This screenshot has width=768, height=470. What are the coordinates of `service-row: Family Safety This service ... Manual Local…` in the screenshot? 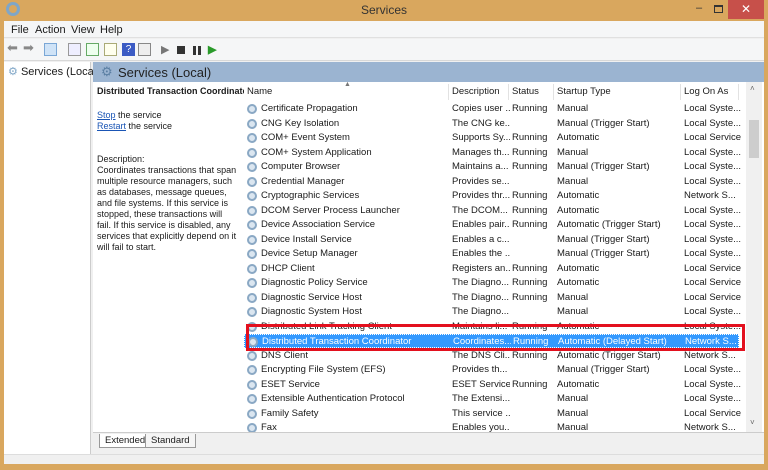 It's located at (492, 414).